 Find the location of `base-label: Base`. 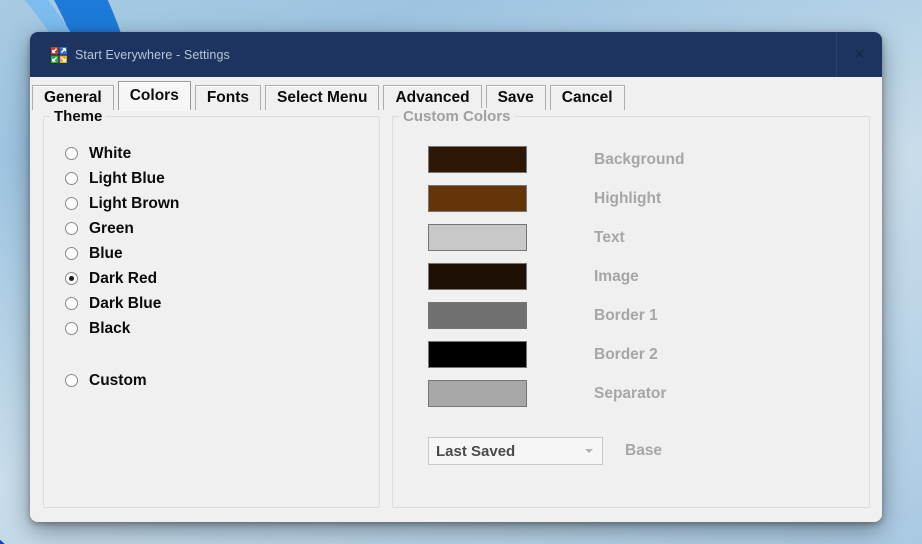

base-label: Base is located at coordinates (644, 450).